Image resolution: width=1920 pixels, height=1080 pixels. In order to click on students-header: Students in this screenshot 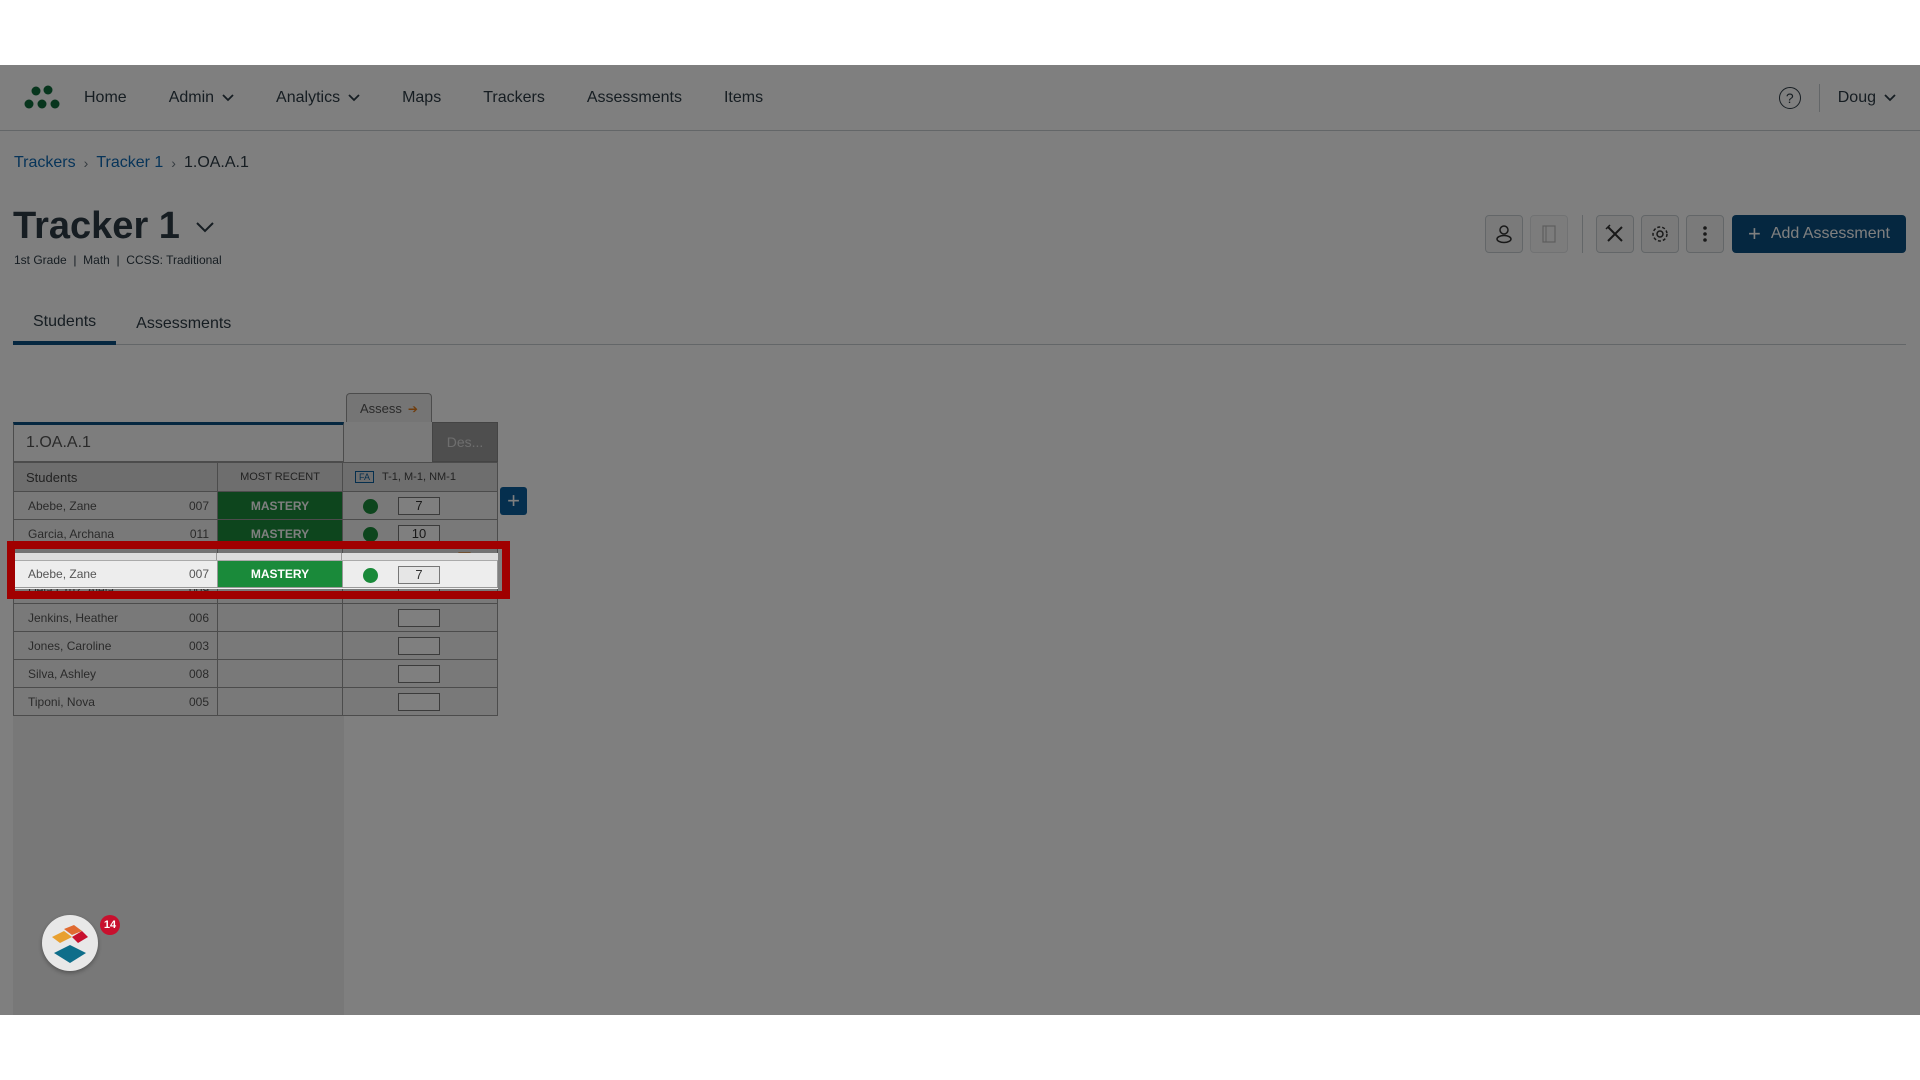, I will do `click(116, 477)`.